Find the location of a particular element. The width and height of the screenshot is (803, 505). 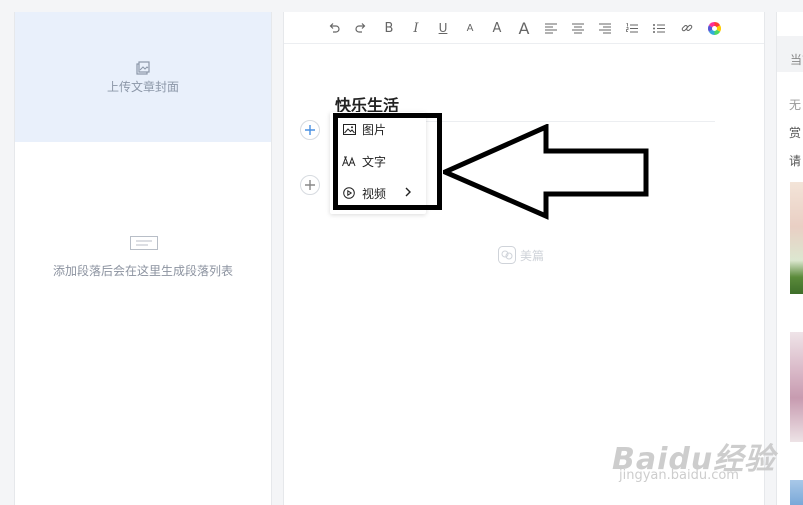

unordered-list-icon is located at coordinates (659, 28).